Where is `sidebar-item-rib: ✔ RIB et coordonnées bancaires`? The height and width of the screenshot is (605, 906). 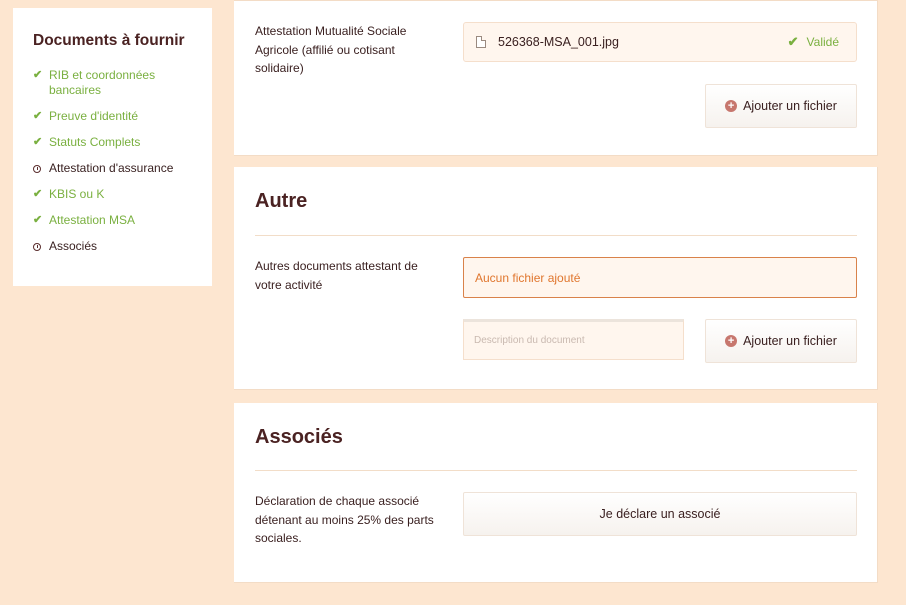 sidebar-item-rib: ✔ RIB et coordonnées bancaires is located at coordinates (112, 83).